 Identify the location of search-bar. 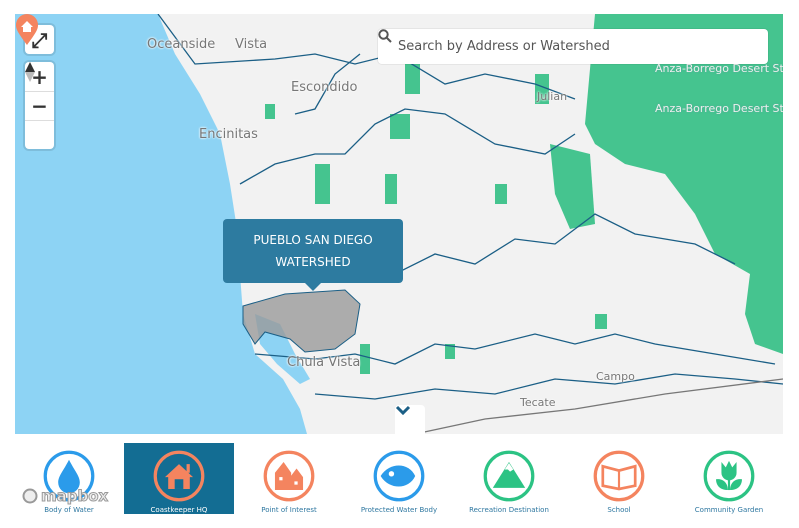
(573, 46).